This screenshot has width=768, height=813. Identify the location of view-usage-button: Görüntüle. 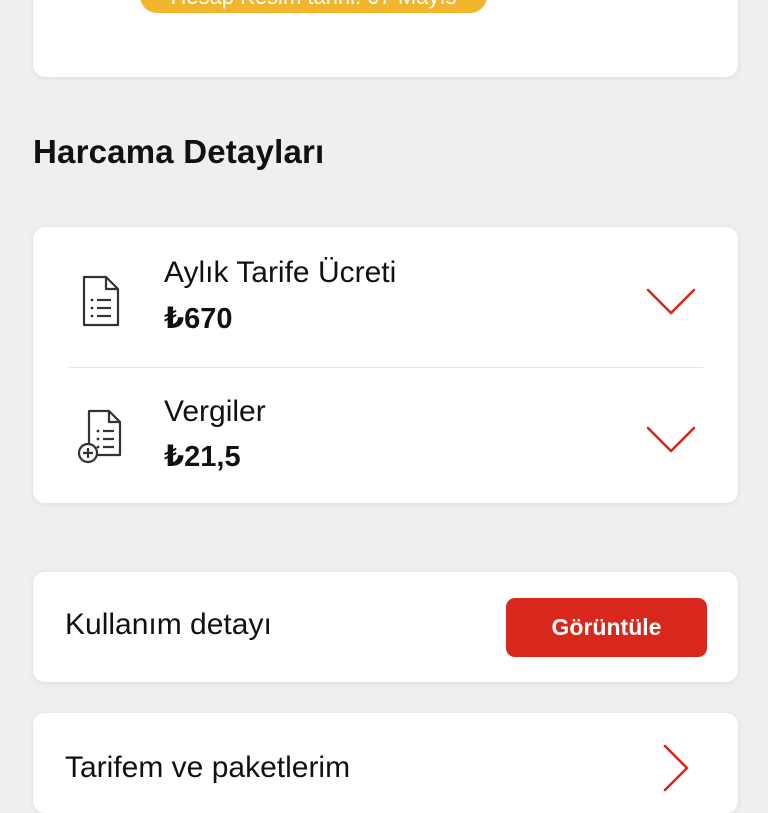
(606, 627).